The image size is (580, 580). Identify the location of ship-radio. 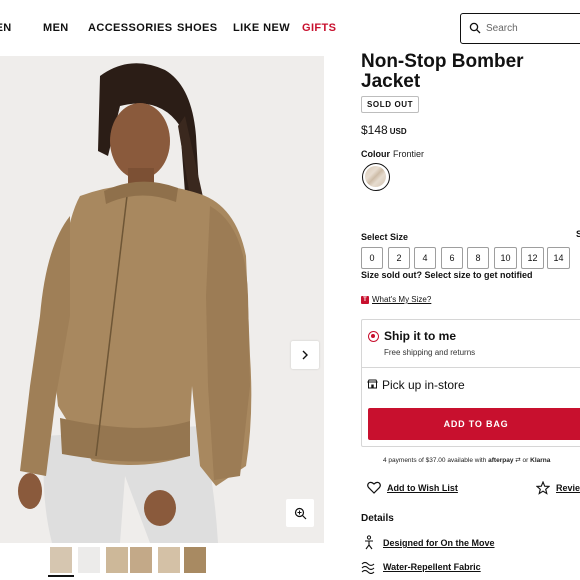
(373, 336).